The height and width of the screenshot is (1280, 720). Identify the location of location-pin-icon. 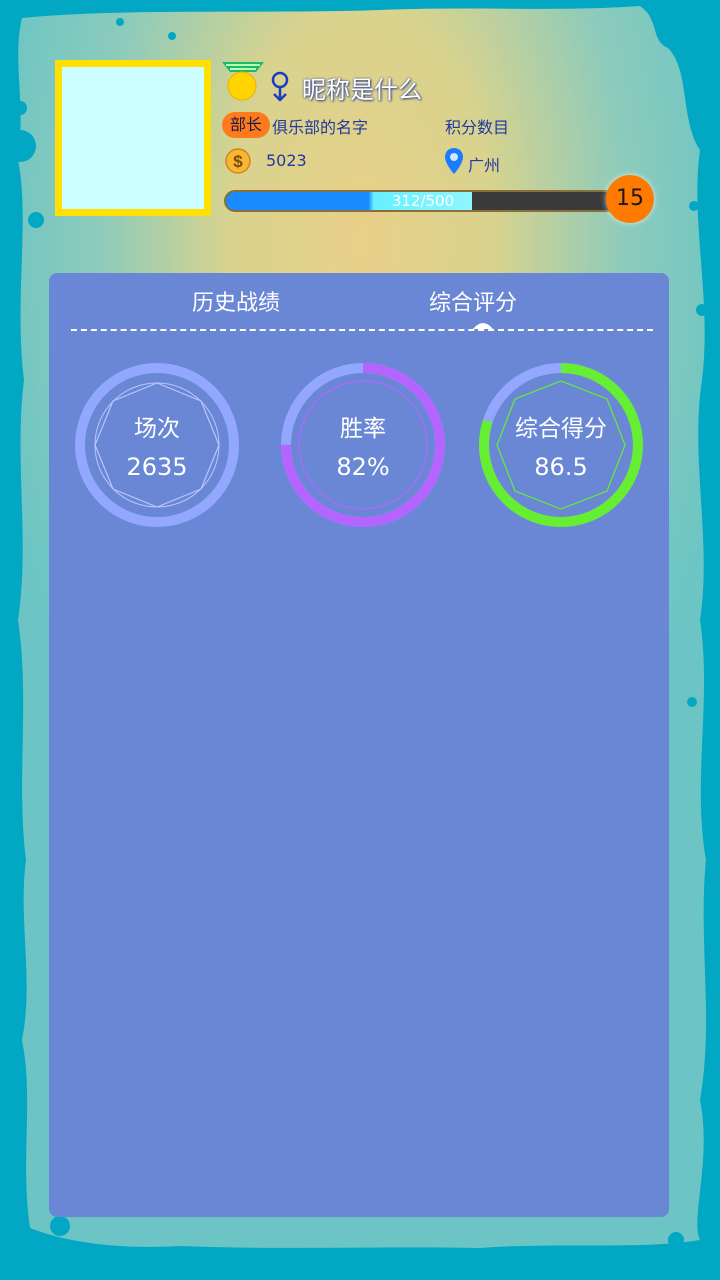
(454, 161).